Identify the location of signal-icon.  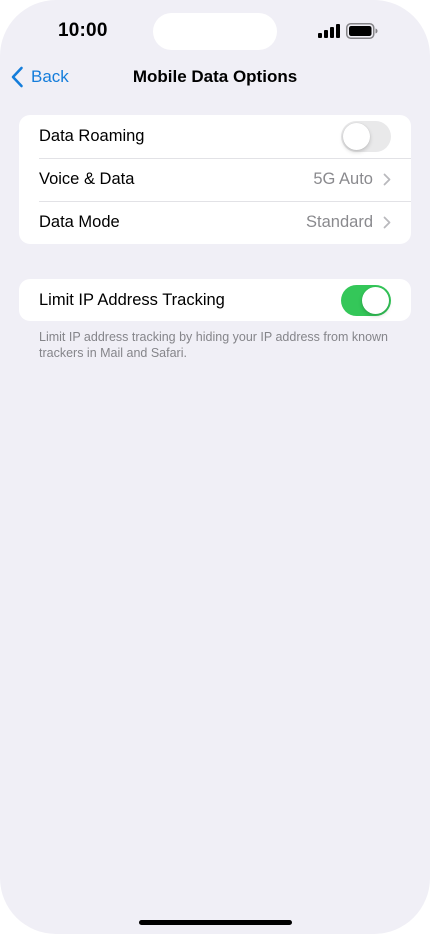
(329, 31).